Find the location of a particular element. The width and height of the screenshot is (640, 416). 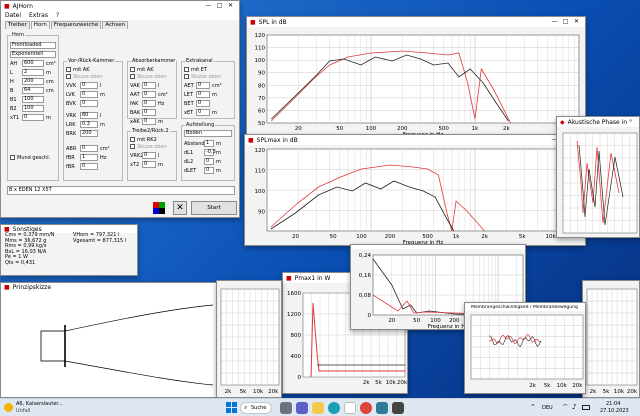

aufstellung-field-input: 1 is located at coordinates (209, 143).